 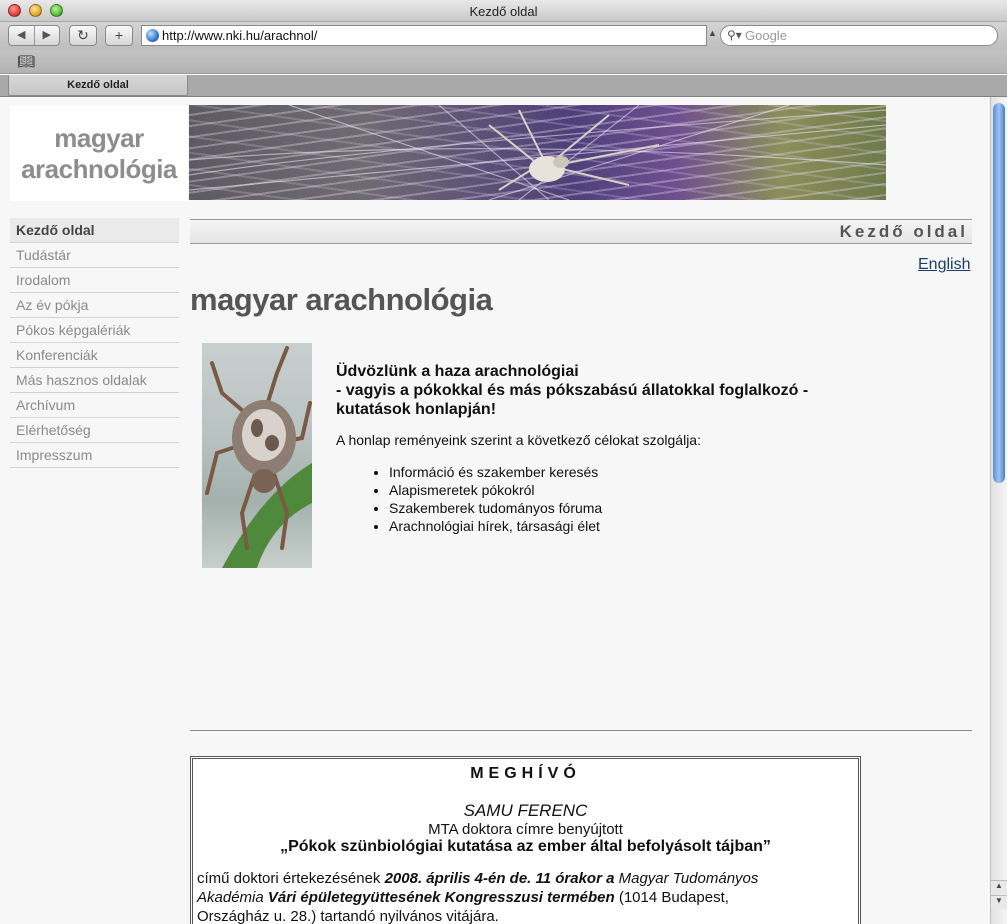 I want to click on url-text: http://www.nki.hu/arachnol/, so click(x=240, y=35).